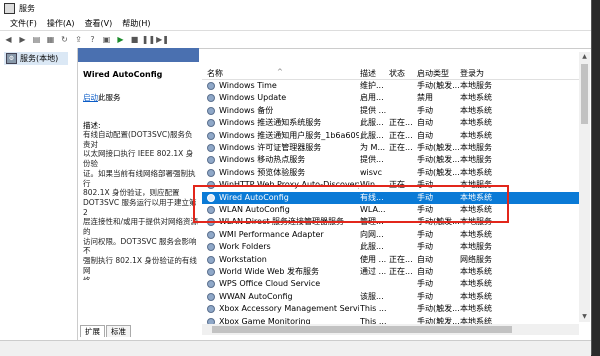  I want to click on console-tree-icon: ▤, so click(36, 39).